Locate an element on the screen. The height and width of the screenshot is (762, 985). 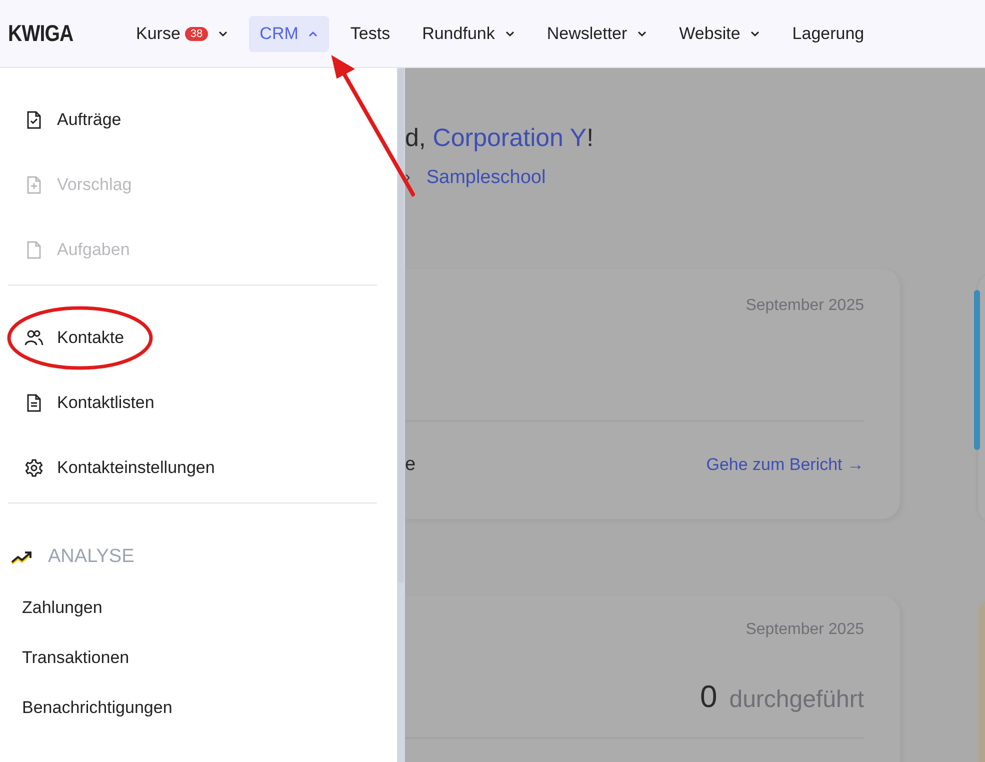
menu-item: Kontaktlisten is located at coordinates (192, 402).